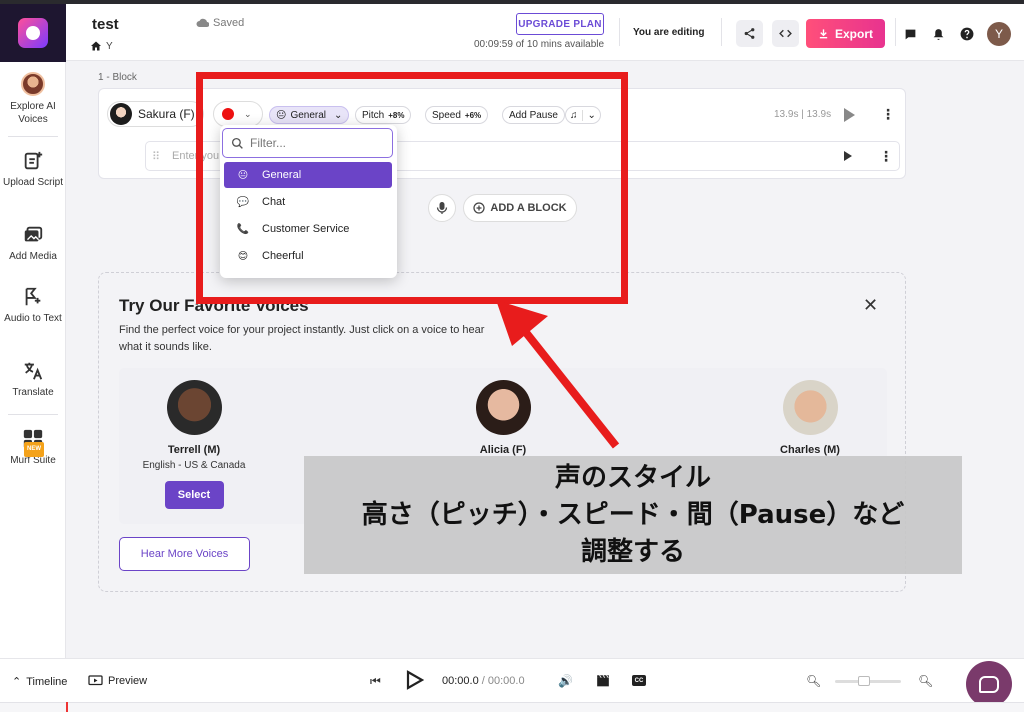  What do you see at coordinates (33, 182) in the screenshot?
I see `sidebar-item-label: Upload Script` at bounding box center [33, 182].